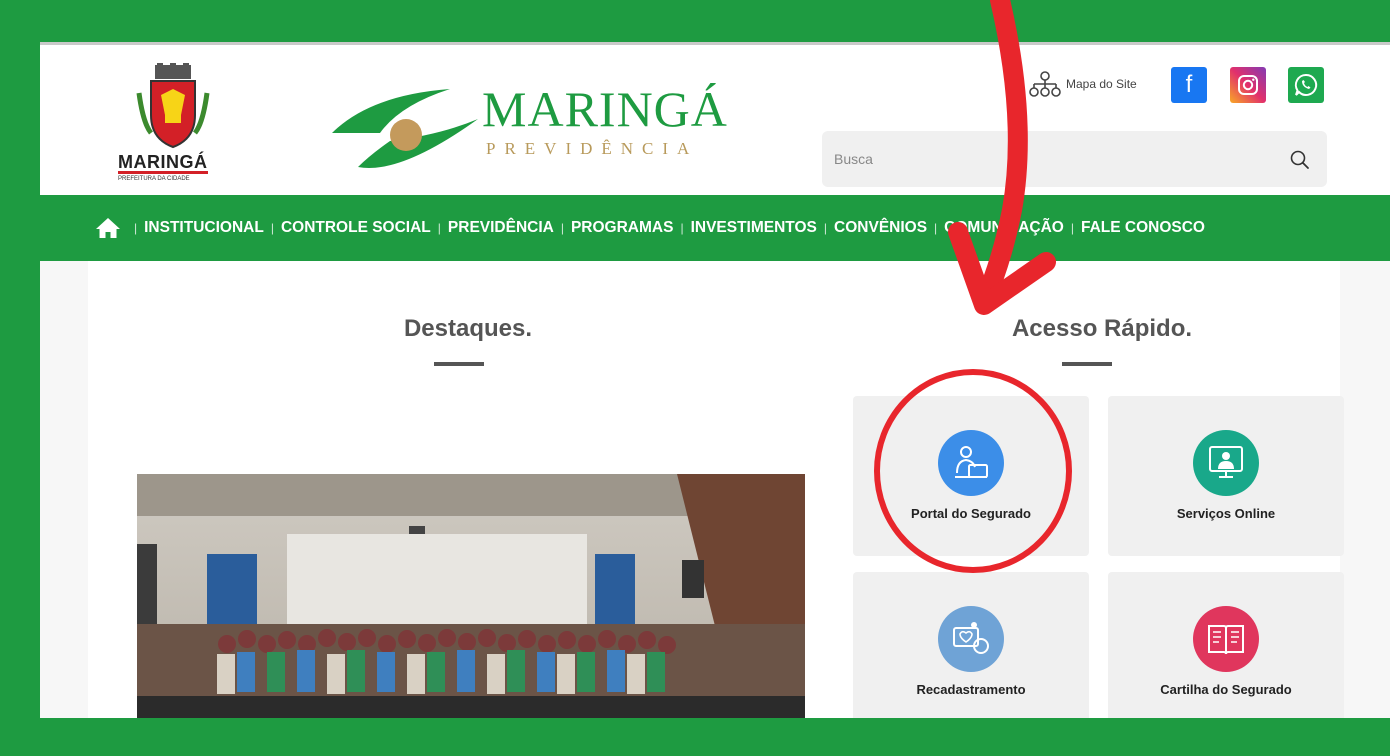 This screenshot has height=756, width=1390. I want to click on quick-access-portal-do-segurado: Portal do Segurado, so click(971, 476).